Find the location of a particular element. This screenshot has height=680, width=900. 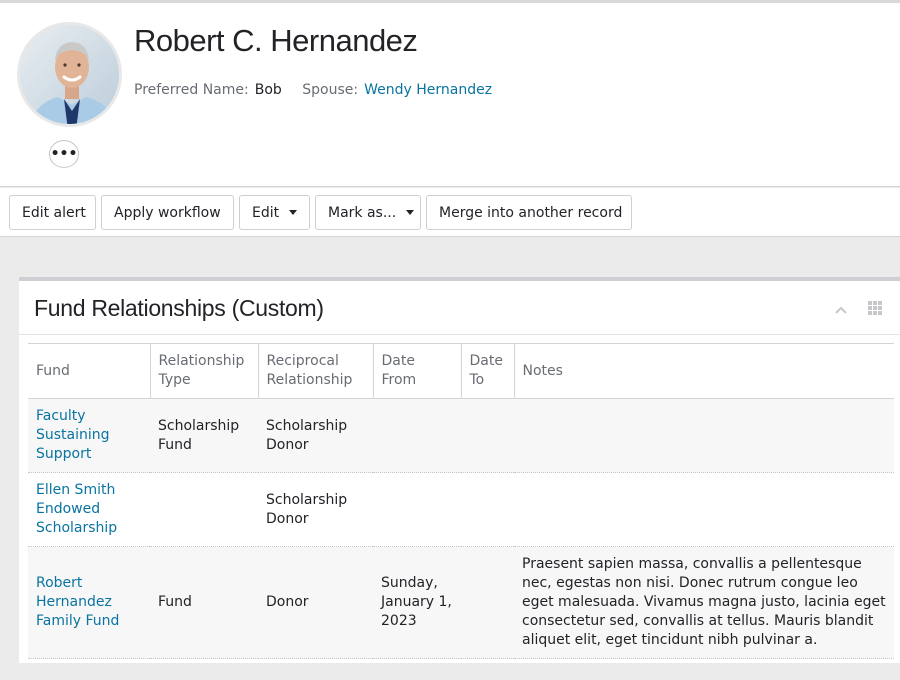

fund-cell: Ellen Smith Endowed Scholarship is located at coordinates (89, 510).